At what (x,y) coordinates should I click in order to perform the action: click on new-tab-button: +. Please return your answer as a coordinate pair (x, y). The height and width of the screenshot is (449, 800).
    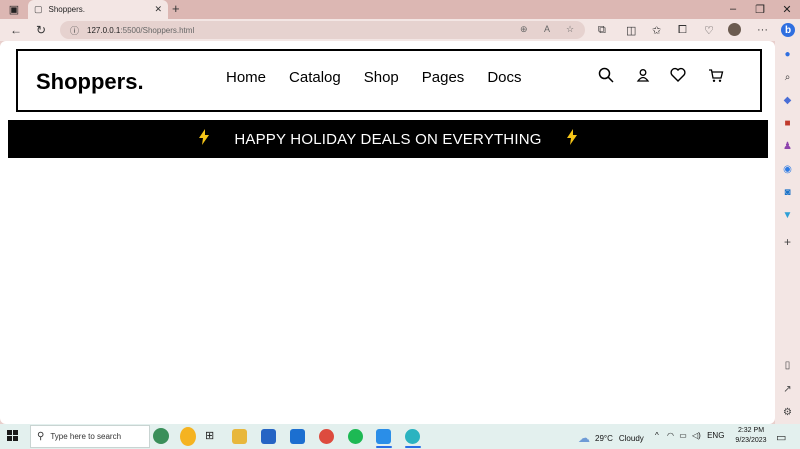
    Looking at the image, I should click on (176, 8).